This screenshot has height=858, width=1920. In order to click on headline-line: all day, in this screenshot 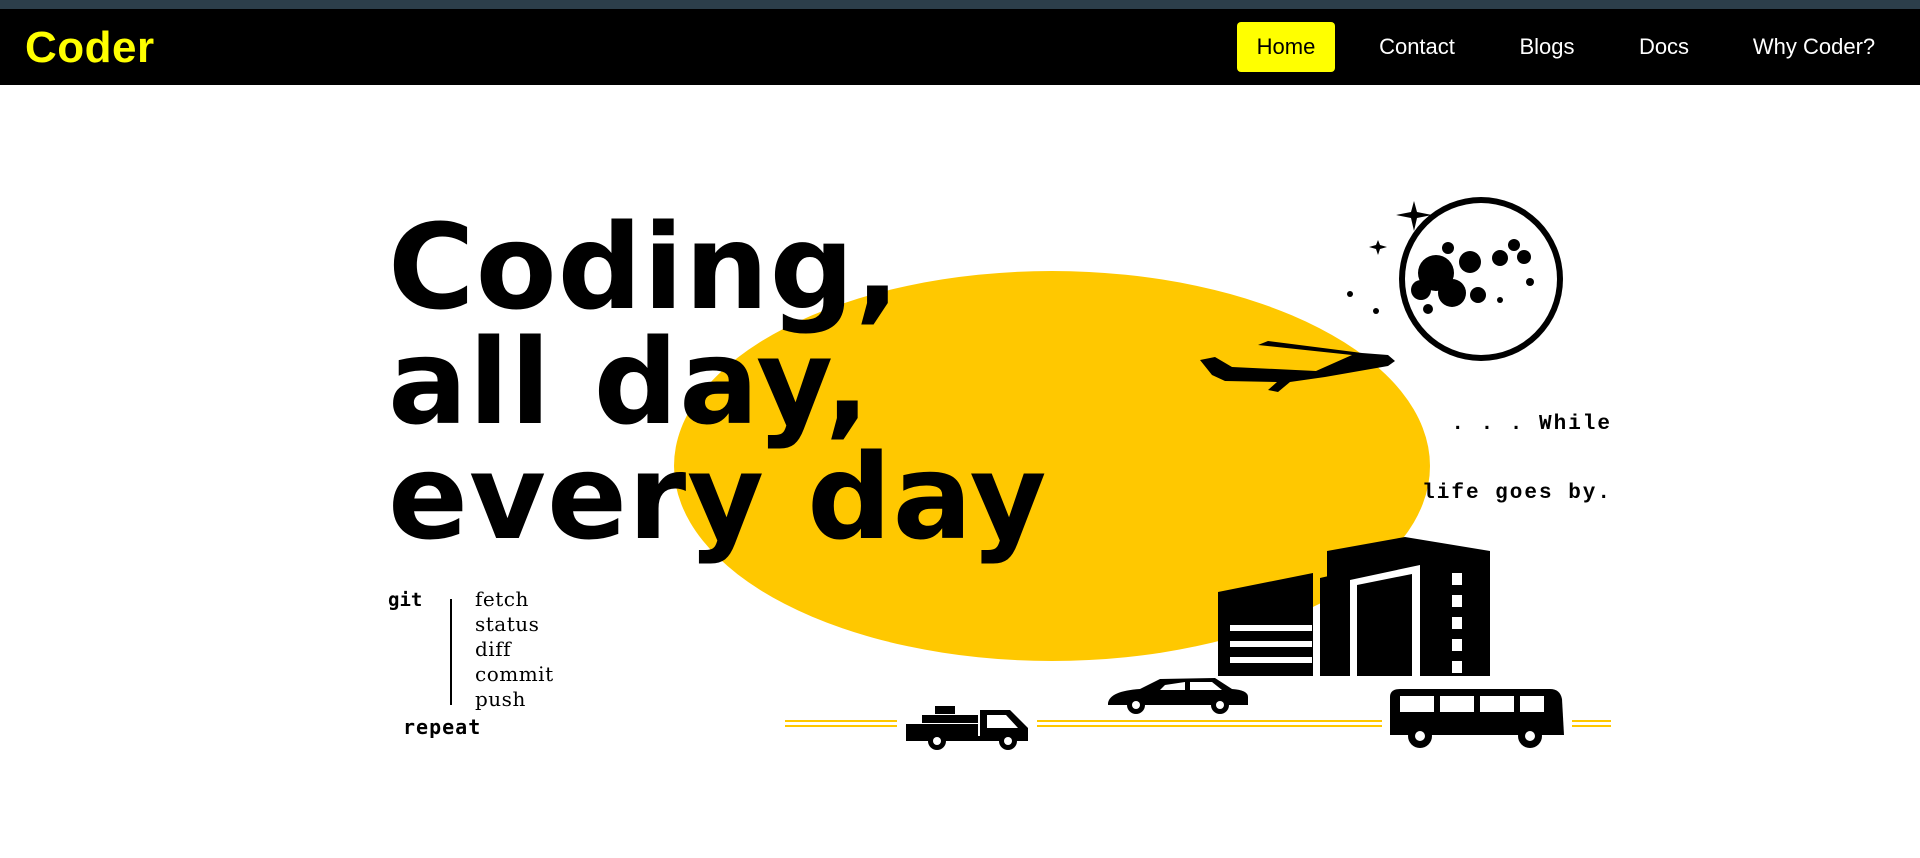, I will do `click(629, 382)`.